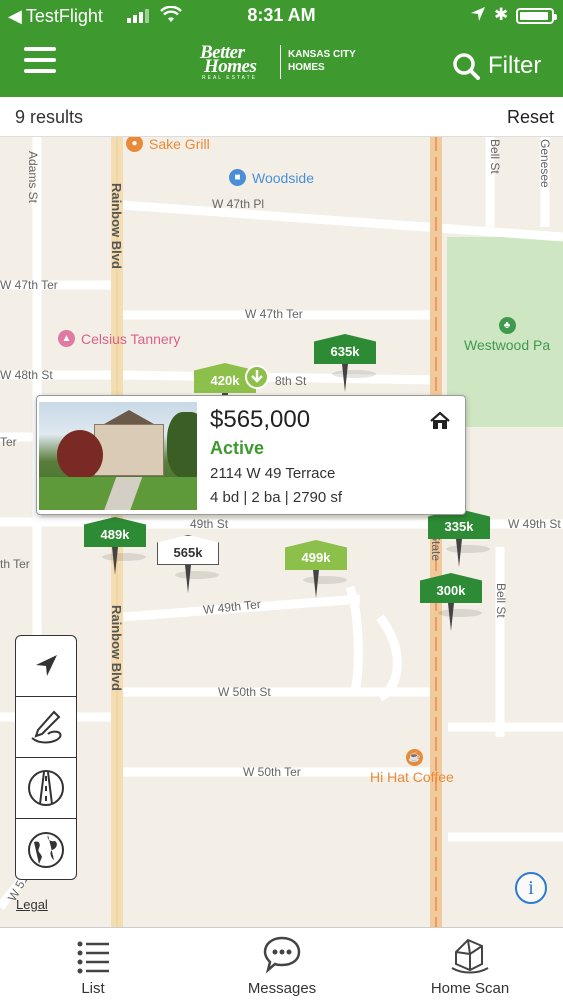  I want to click on poi-hi-hat-coffee: ☕ Hi Hat Coffee, so click(412, 767).